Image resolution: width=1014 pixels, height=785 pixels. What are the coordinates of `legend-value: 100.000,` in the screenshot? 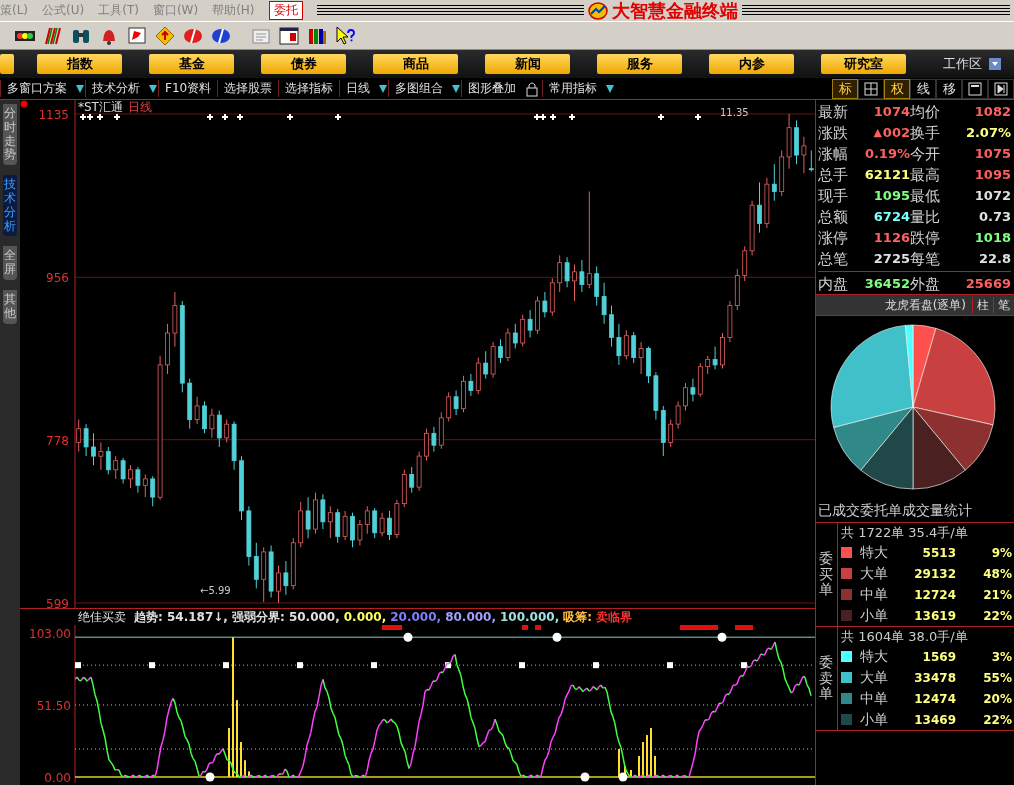 It's located at (530, 617).